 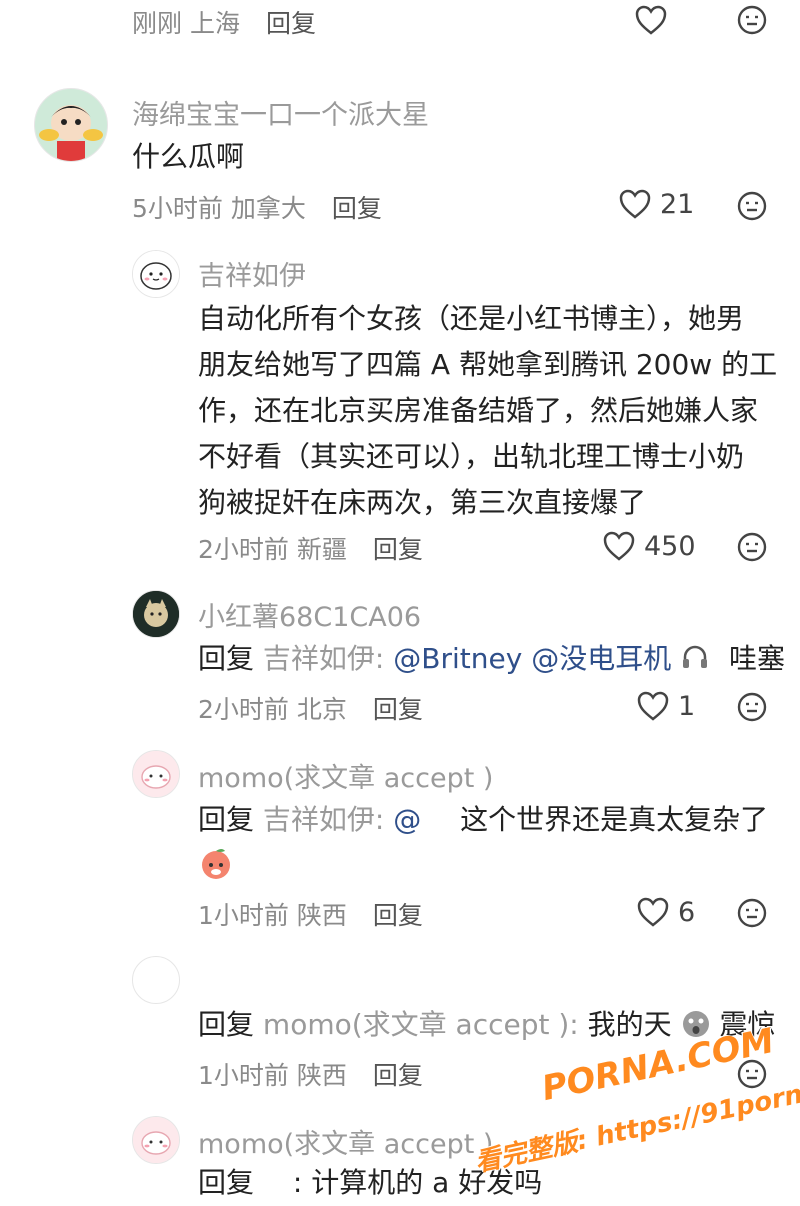 I want to click on comment-author: 海绵宝宝一口一个派大星, so click(x=280, y=112).